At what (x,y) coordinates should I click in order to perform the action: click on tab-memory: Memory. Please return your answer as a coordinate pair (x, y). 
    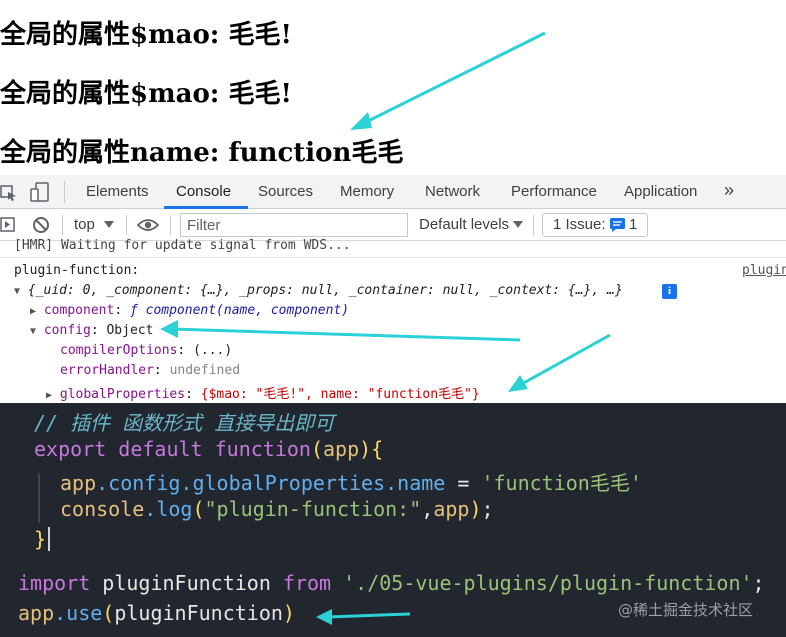
    Looking at the image, I should click on (367, 191).